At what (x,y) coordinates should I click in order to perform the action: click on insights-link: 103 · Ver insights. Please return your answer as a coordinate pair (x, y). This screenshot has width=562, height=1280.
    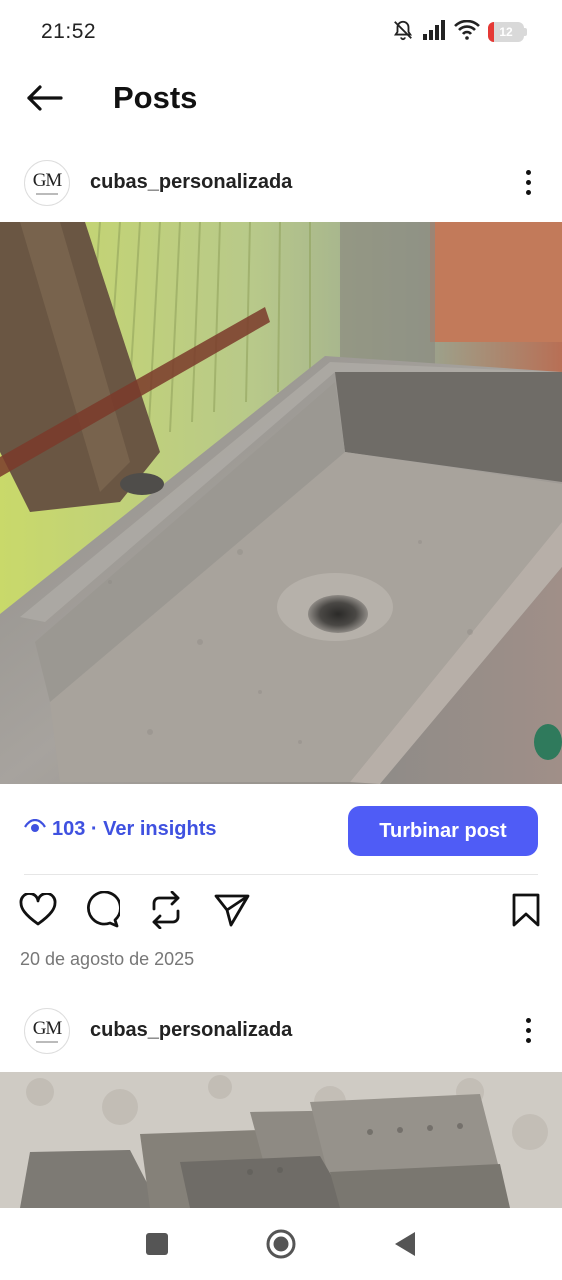
    Looking at the image, I should click on (120, 829).